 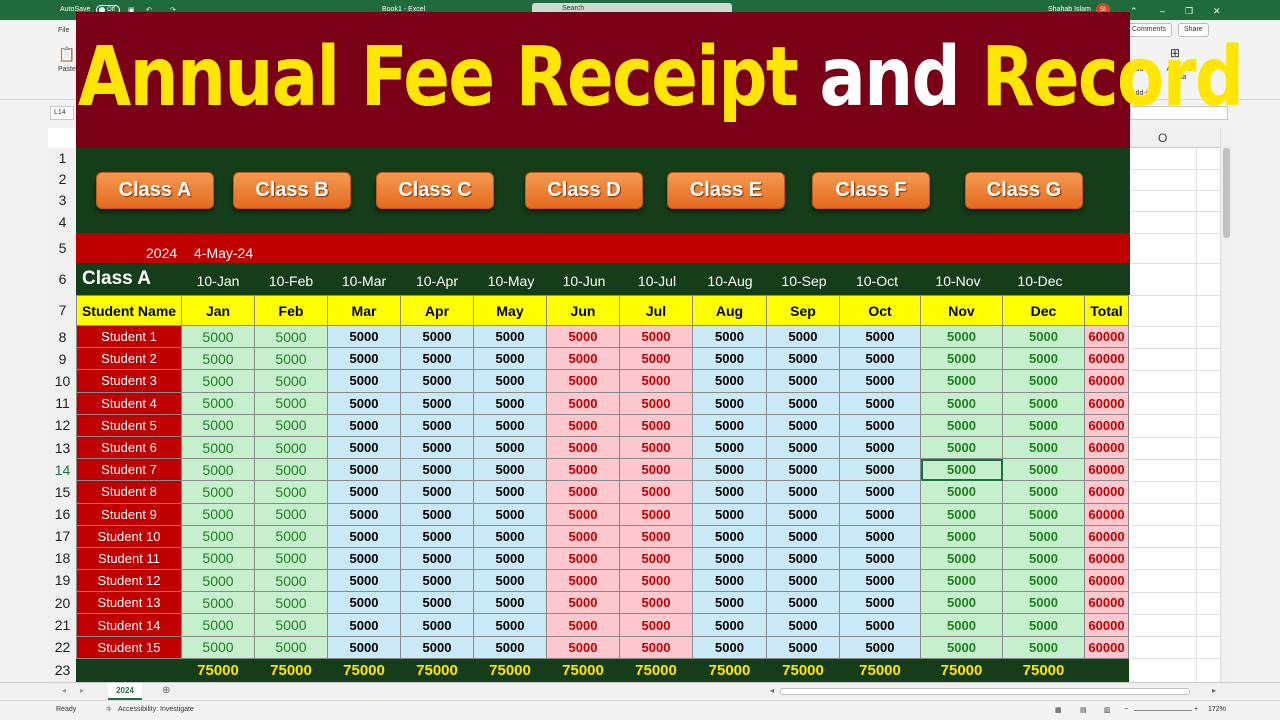 What do you see at coordinates (63, 30) in the screenshot?
I see `tab-file: File` at bounding box center [63, 30].